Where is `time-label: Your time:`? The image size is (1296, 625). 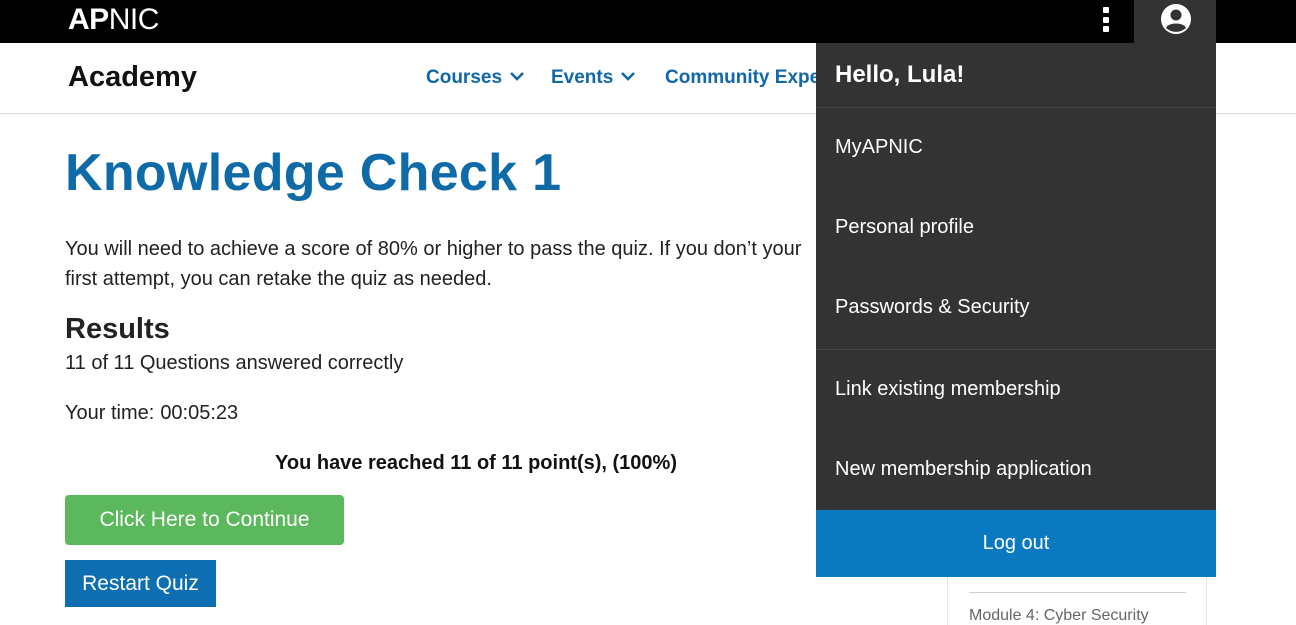
time-label: Your time: is located at coordinates (110, 413).